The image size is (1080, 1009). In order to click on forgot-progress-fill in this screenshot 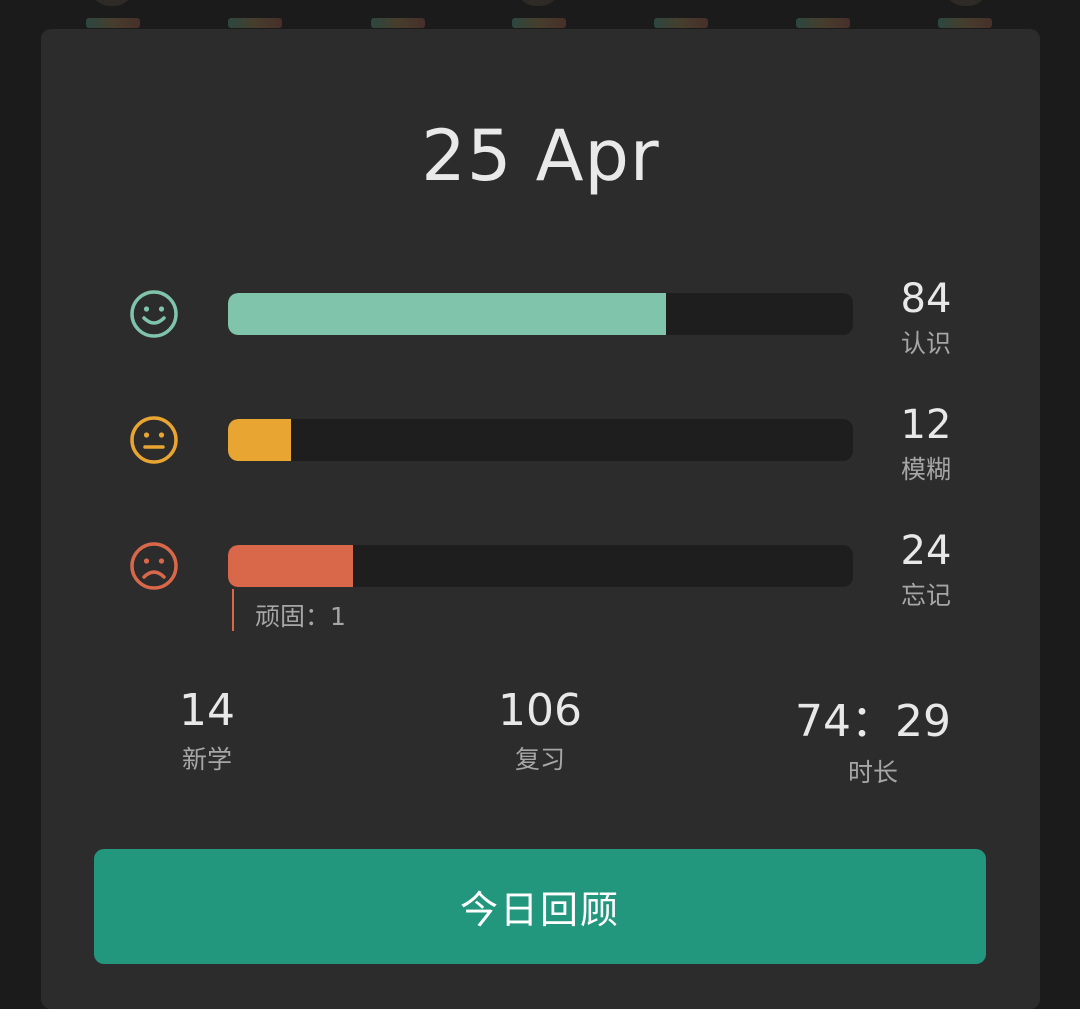, I will do `click(290, 566)`.